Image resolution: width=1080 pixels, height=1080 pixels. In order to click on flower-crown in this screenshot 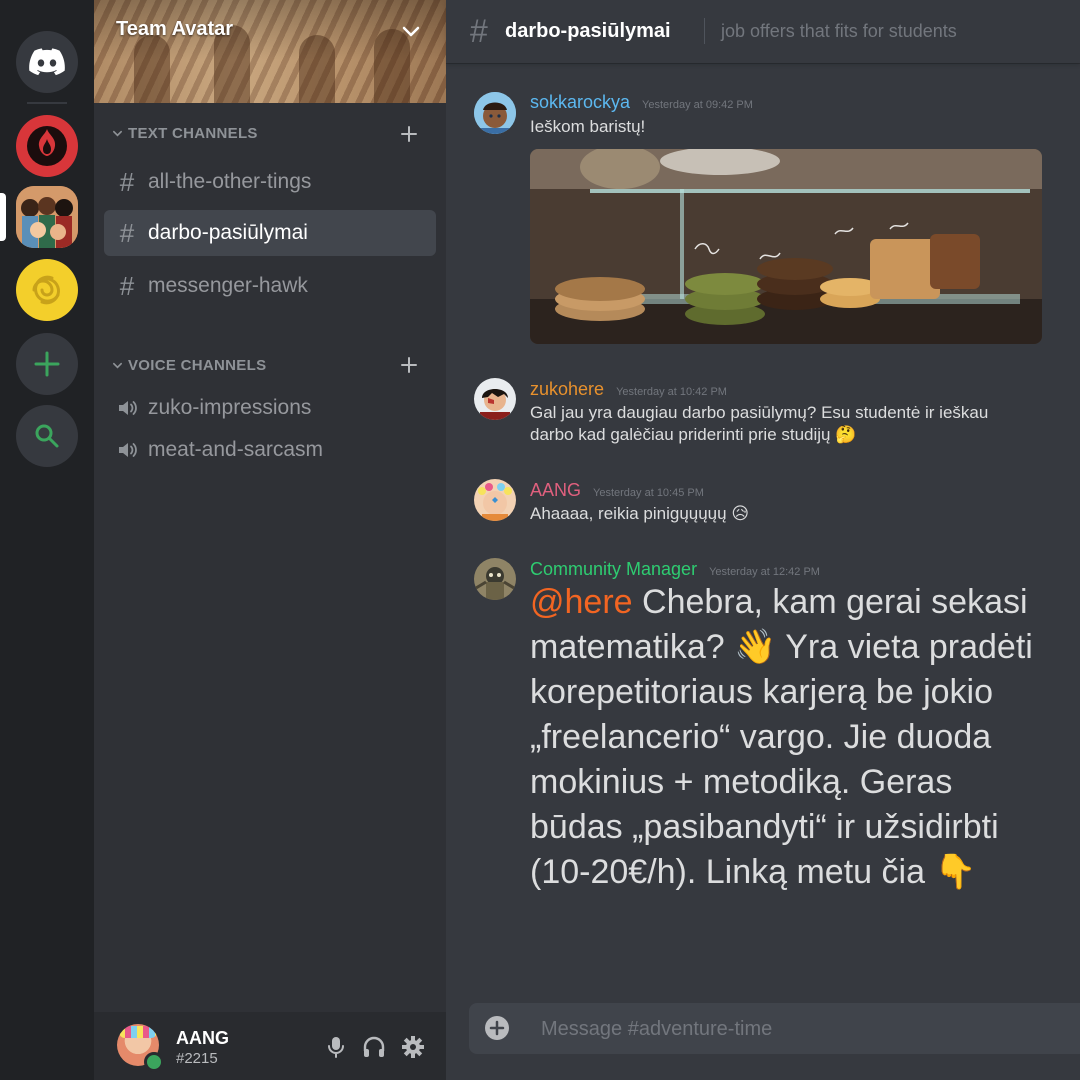, I will do `click(138, 1032)`.